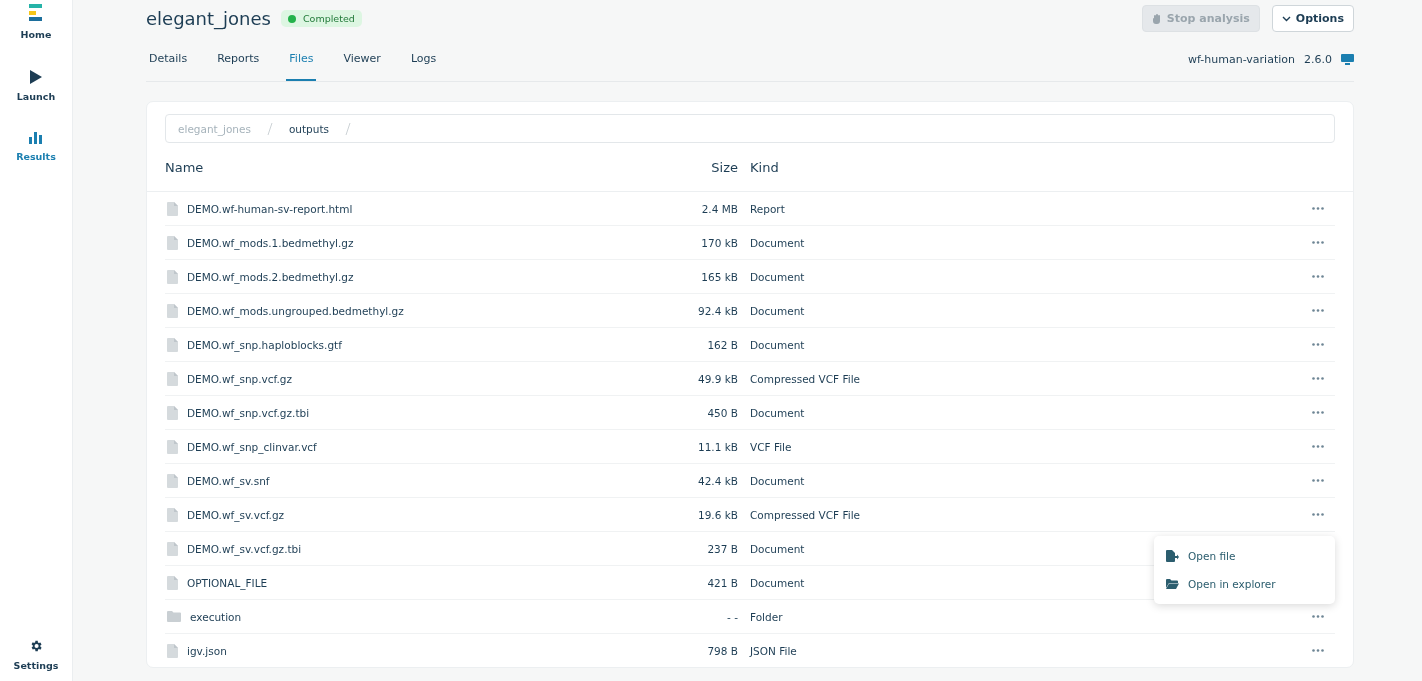 Image resolution: width=1422 pixels, height=681 pixels. I want to click on file-name: DEMO.wf_snp.vcf.gz.tbi, so click(248, 412).